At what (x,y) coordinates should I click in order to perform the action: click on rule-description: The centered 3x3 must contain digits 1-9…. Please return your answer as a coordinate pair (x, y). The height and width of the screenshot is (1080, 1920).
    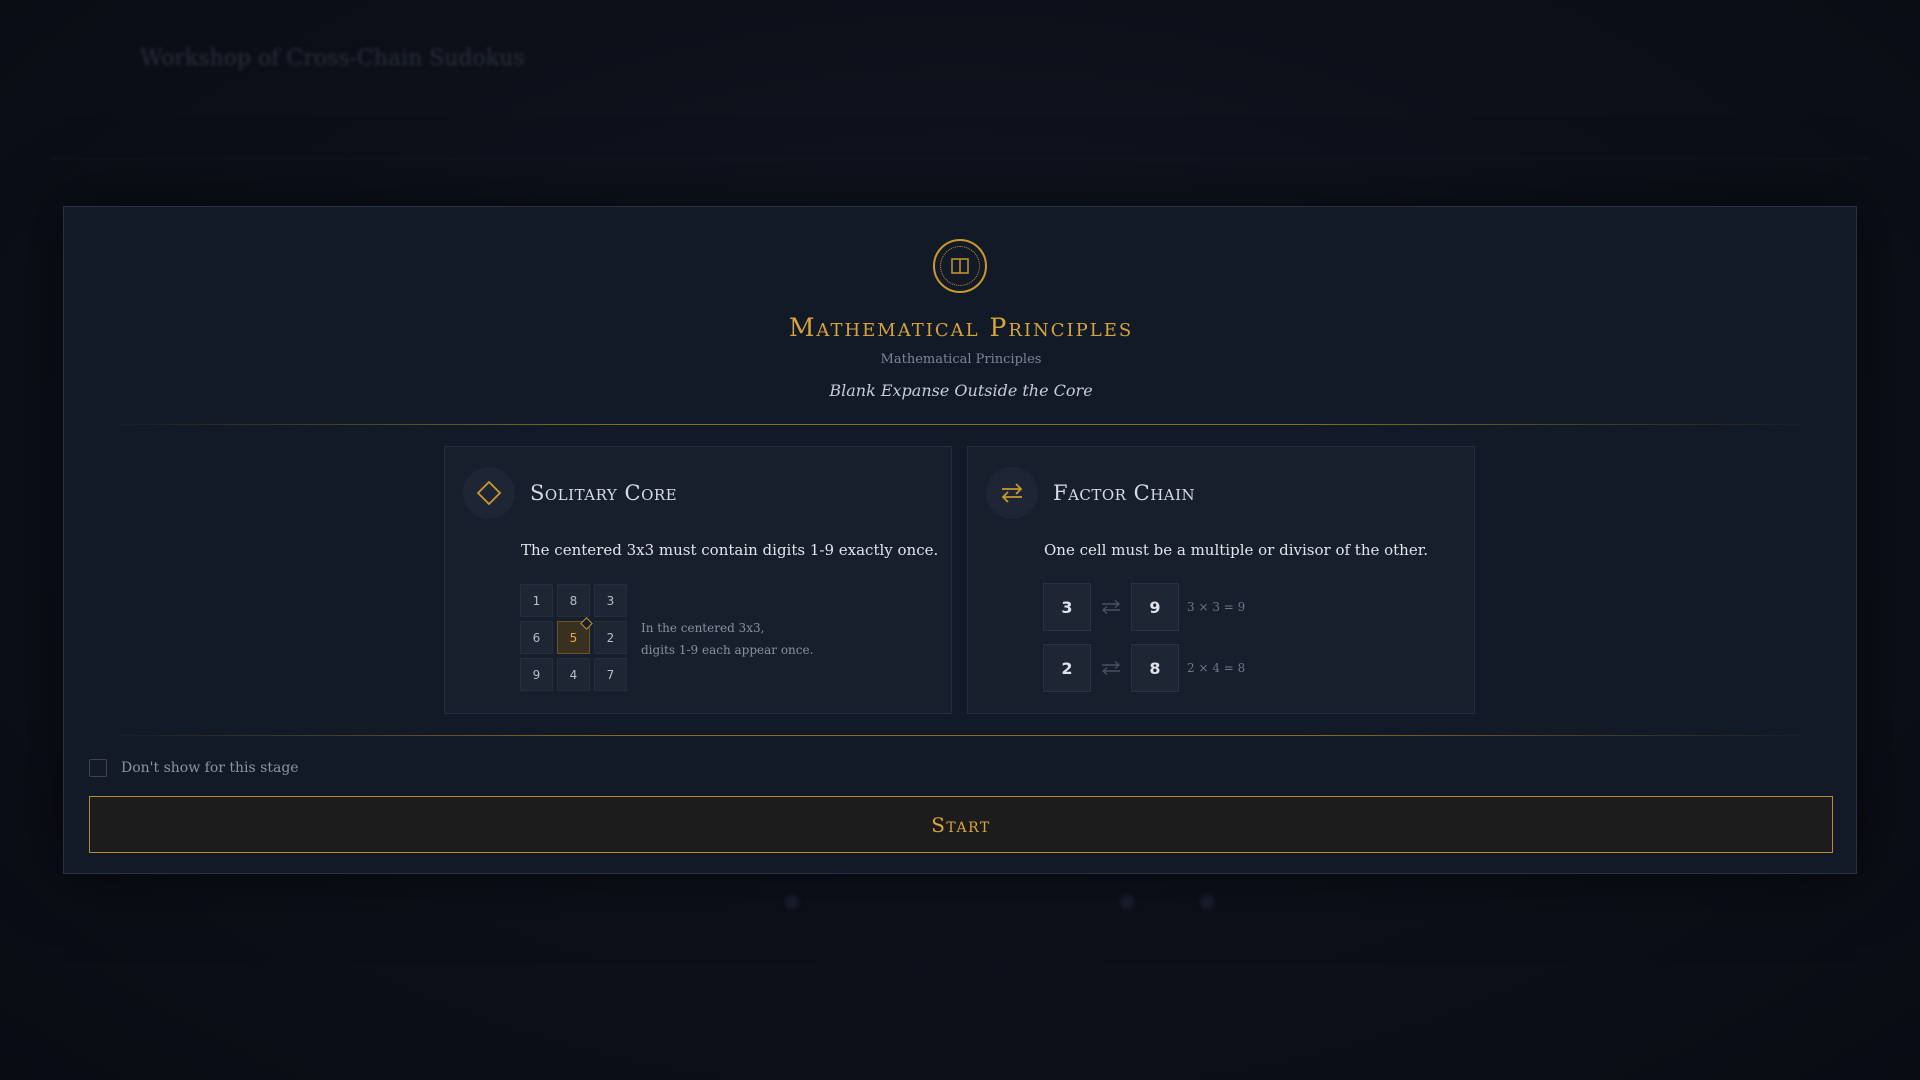
    Looking at the image, I should click on (730, 550).